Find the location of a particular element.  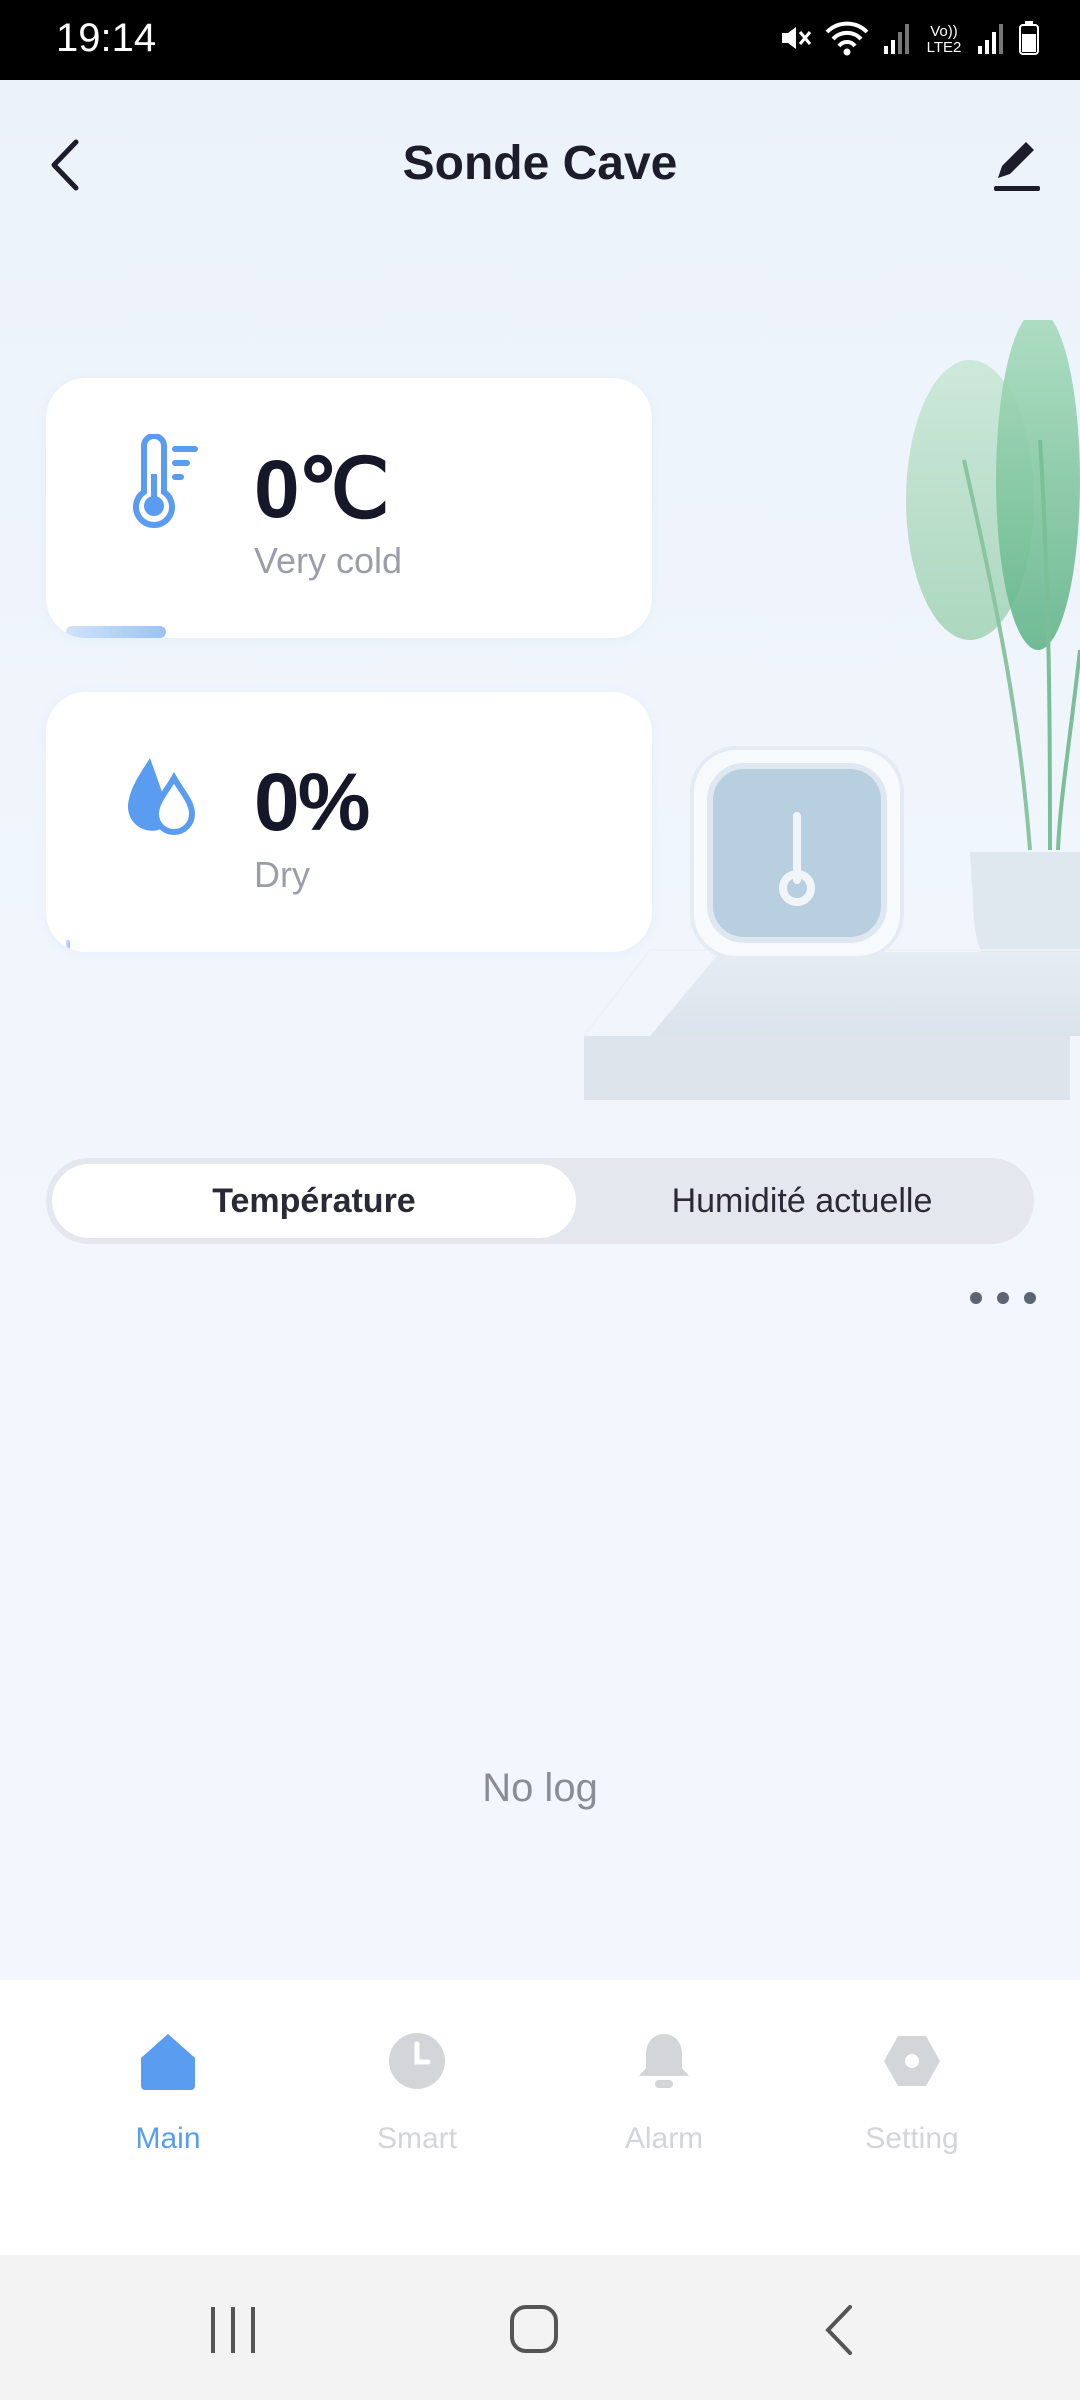

nav-setting-label: Setting is located at coordinates (912, 2138).